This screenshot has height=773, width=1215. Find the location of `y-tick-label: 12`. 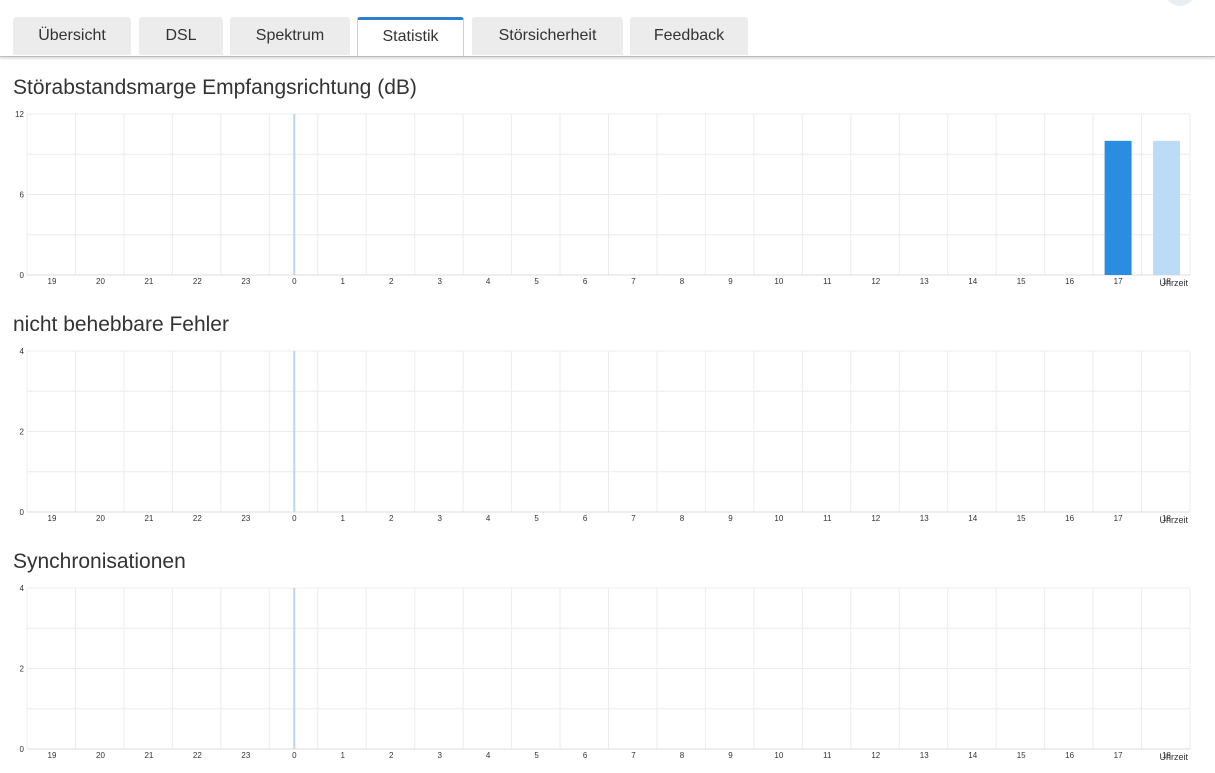

y-tick-label: 12 is located at coordinates (19, 114).